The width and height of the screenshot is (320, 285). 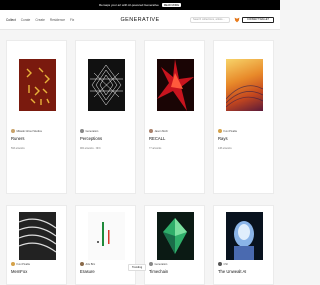 I want to click on collection-card: Jason Mohr RECALL 77 artworks, so click(x=174, y=117).